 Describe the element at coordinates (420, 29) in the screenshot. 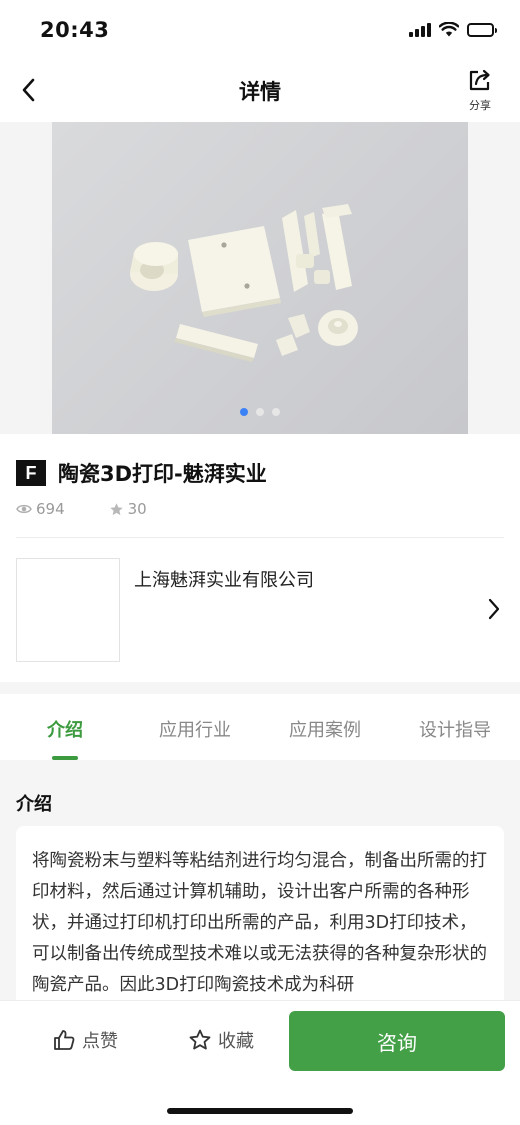

I see `signal-icon` at that location.